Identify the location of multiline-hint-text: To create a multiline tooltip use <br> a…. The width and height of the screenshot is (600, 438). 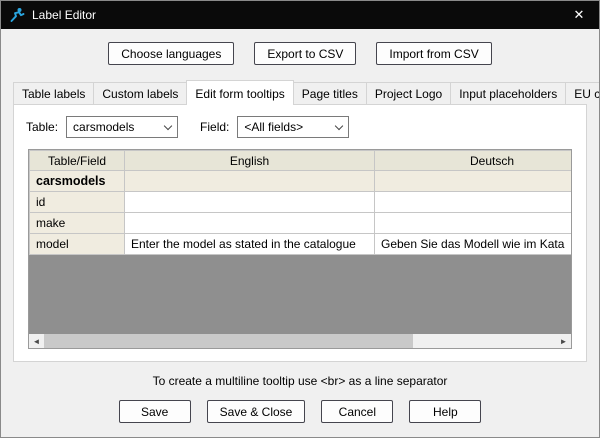
(300, 381).